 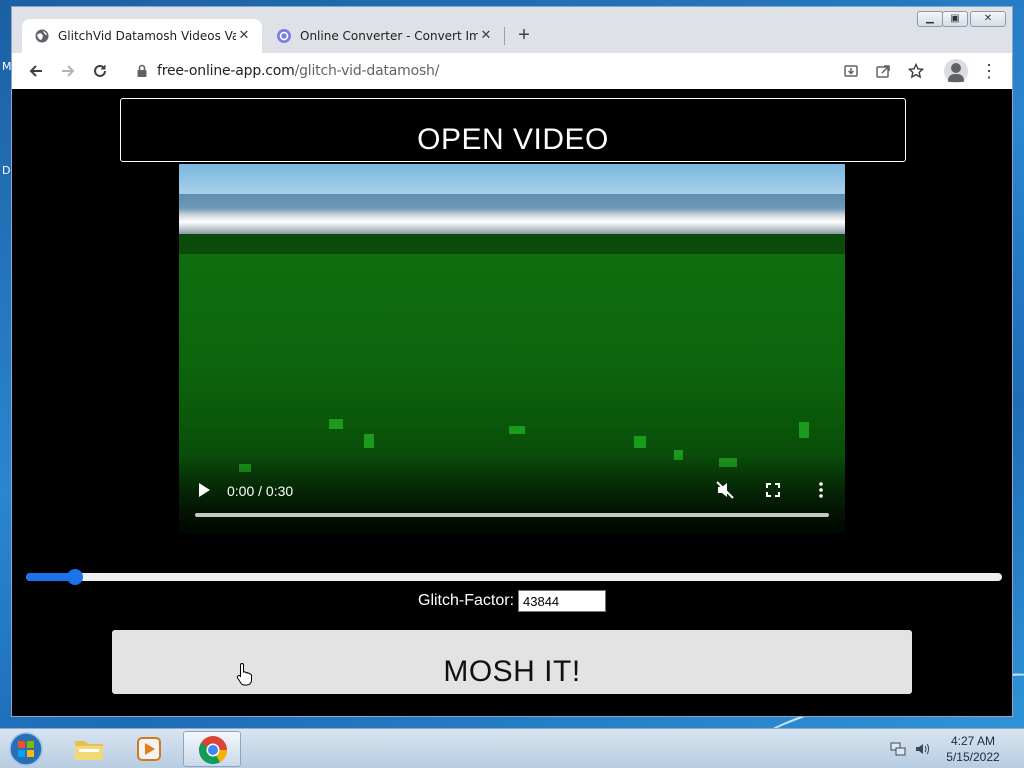 I want to click on taskbar: 4:27 AM 5/15/2022, so click(x=512, y=748).